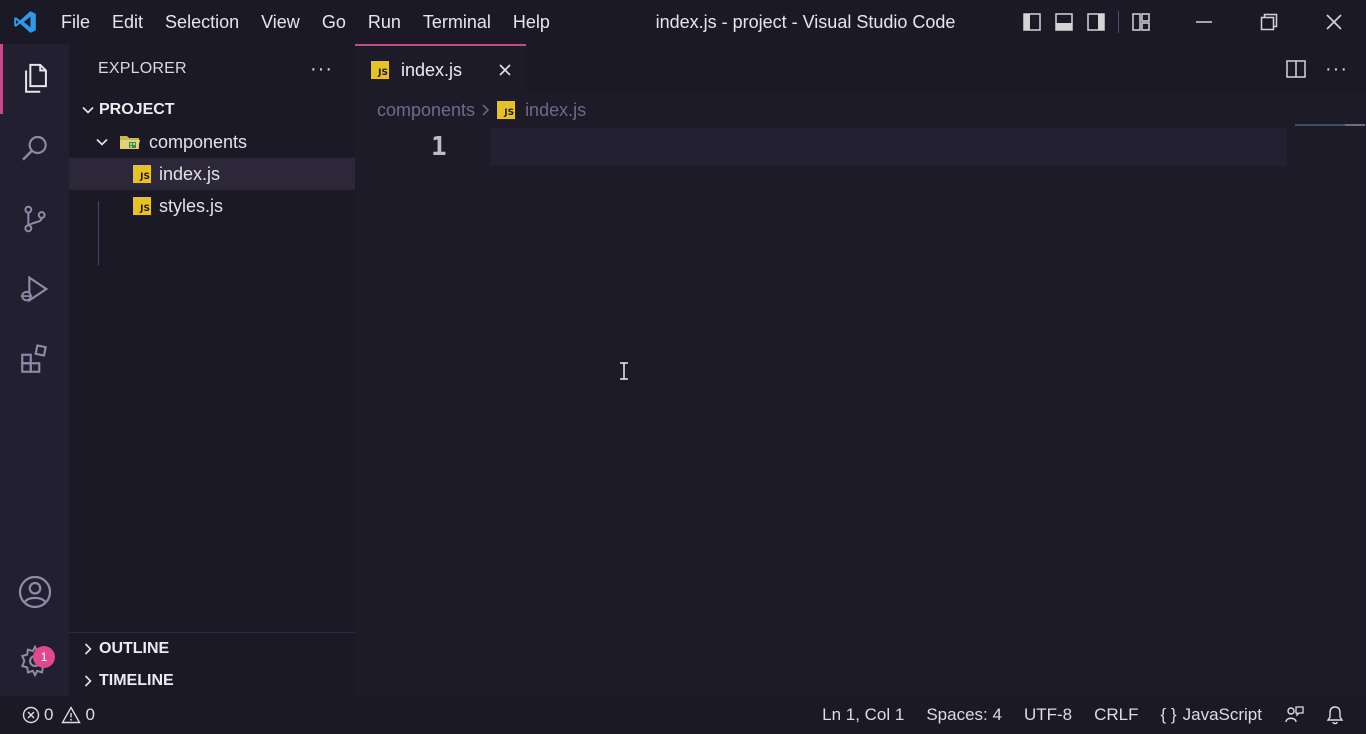  What do you see at coordinates (34, 149) in the screenshot?
I see `search-icon` at bounding box center [34, 149].